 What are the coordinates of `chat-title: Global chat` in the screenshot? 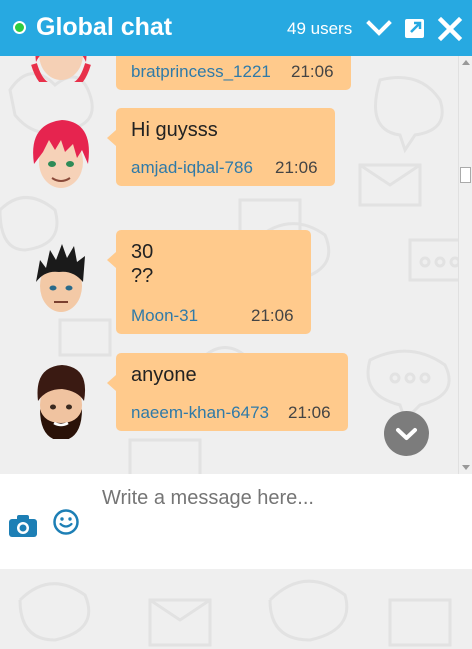 It's located at (104, 27).